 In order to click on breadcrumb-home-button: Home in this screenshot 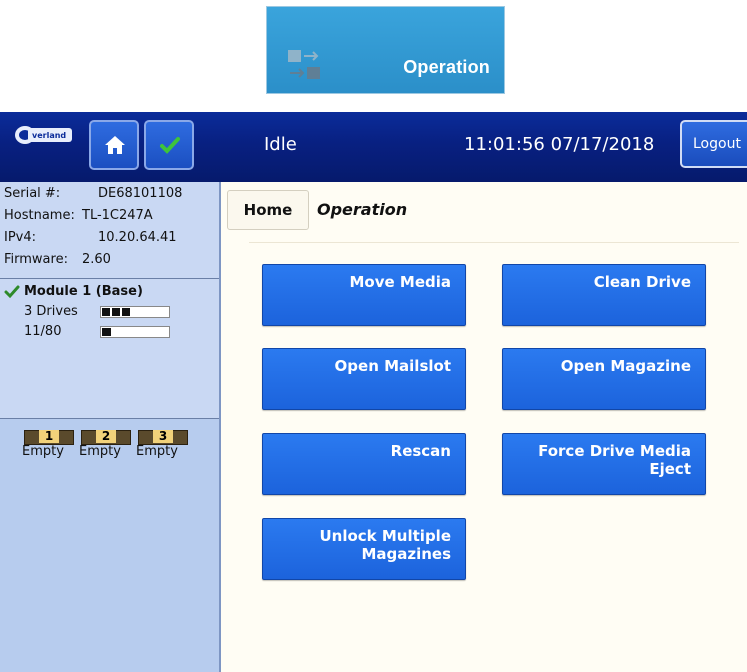, I will do `click(268, 210)`.